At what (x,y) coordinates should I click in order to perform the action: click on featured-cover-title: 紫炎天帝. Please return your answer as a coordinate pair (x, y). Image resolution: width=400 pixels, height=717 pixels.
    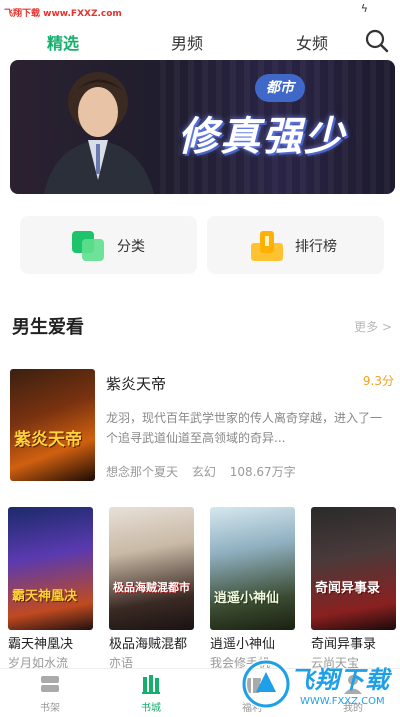
    Looking at the image, I should click on (48, 440).